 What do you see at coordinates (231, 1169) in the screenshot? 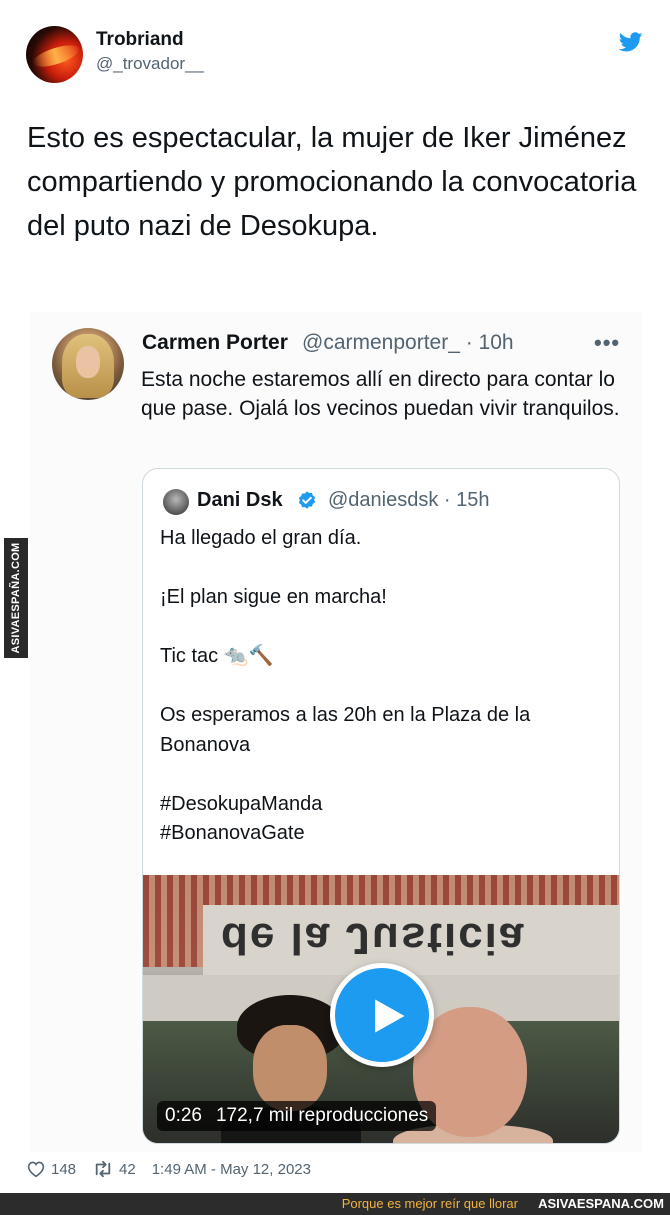
I see `tweet-timestamp: 1:49 AM - May 12, 2023` at bounding box center [231, 1169].